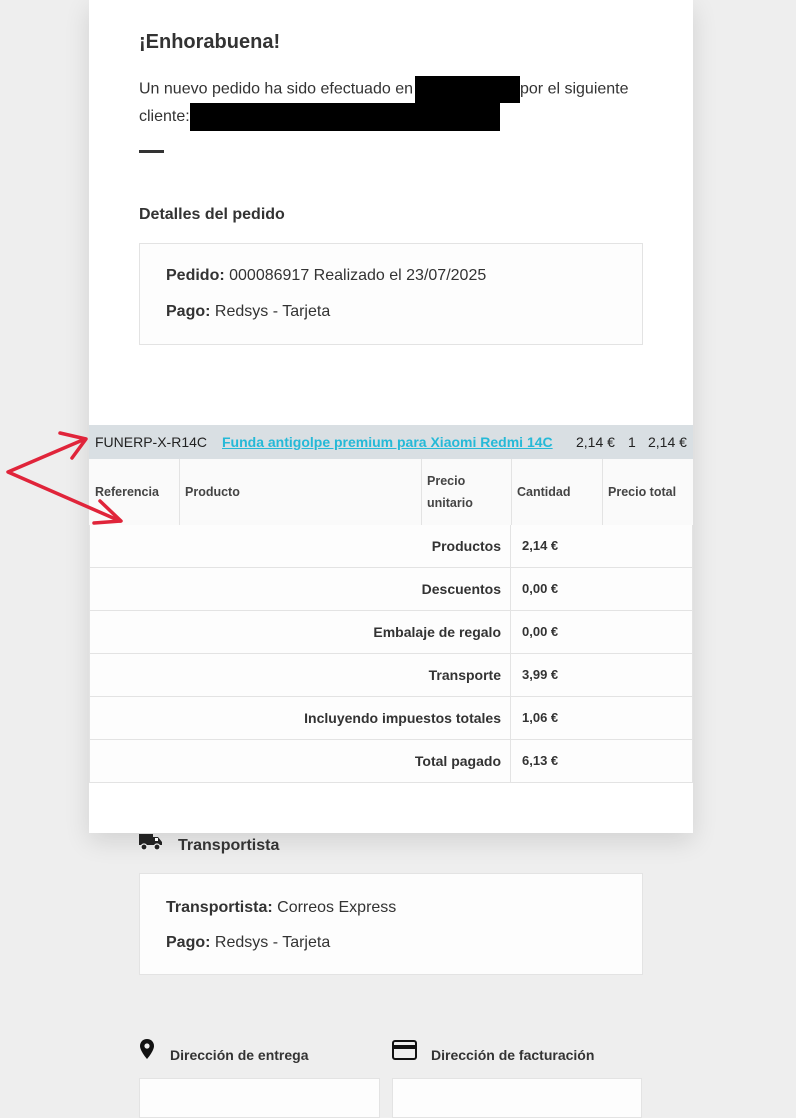 Image resolution: width=796 pixels, height=1118 pixels. What do you see at coordinates (540, 674) in the screenshot?
I see `totals-value: 3,99 €` at bounding box center [540, 674].